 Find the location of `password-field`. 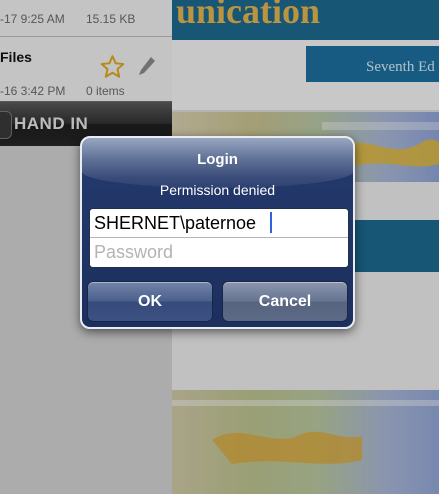

password-field is located at coordinates (219, 252).